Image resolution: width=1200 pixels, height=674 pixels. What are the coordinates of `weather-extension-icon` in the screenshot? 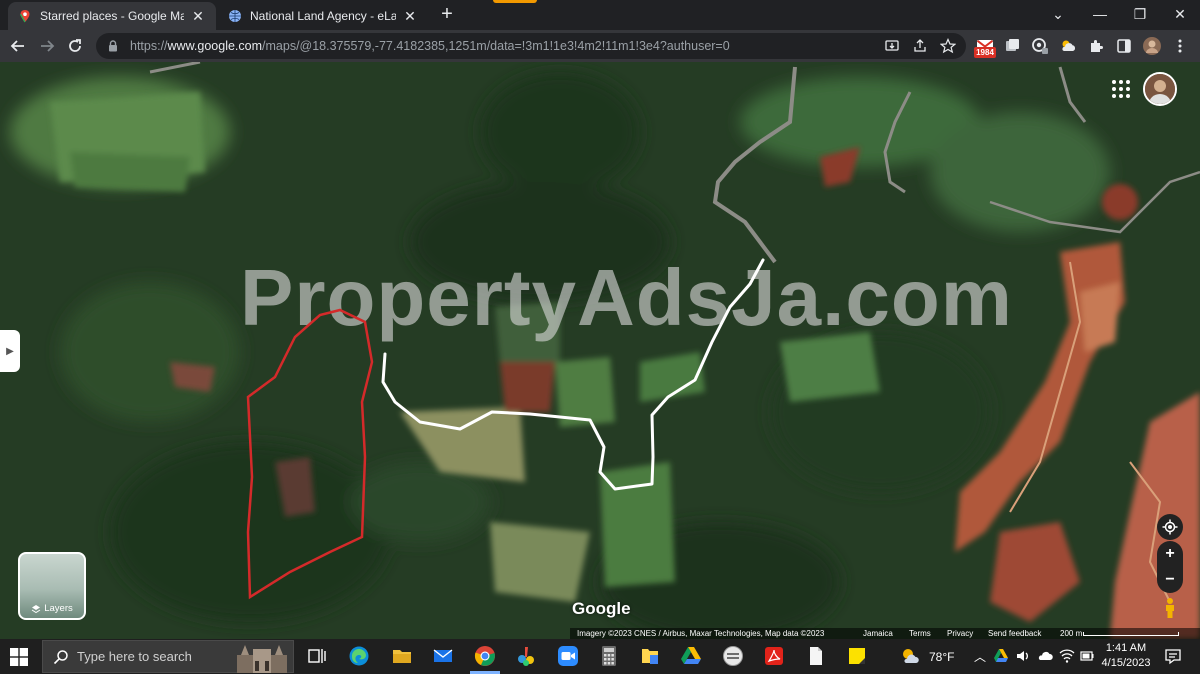 It's located at (1068, 46).